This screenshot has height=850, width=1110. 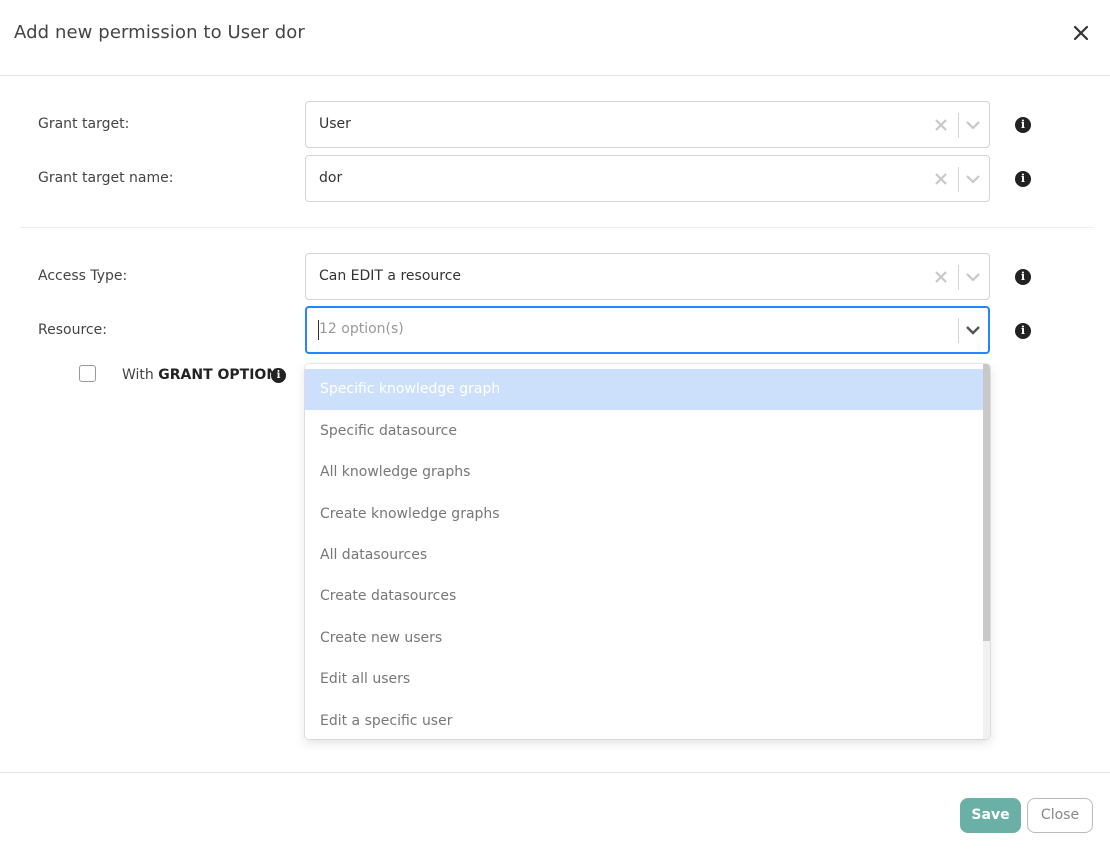 What do you see at coordinates (106, 178) in the screenshot?
I see `grant-target-name-label: Grant target name:` at bounding box center [106, 178].